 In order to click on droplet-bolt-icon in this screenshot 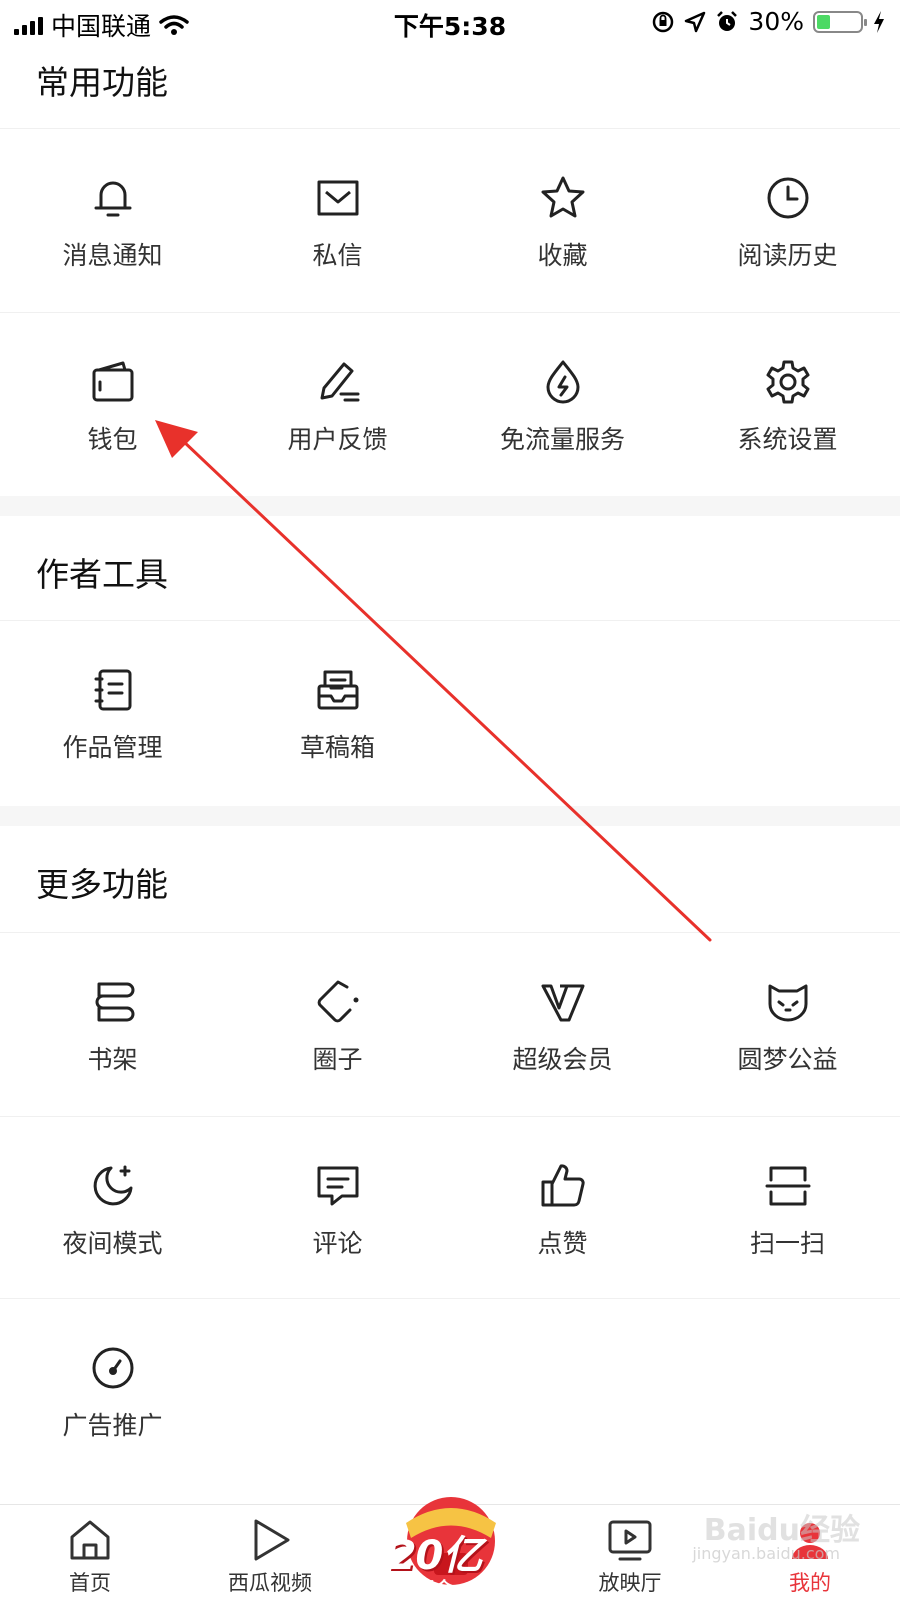, I will do `click(562, 382)`.